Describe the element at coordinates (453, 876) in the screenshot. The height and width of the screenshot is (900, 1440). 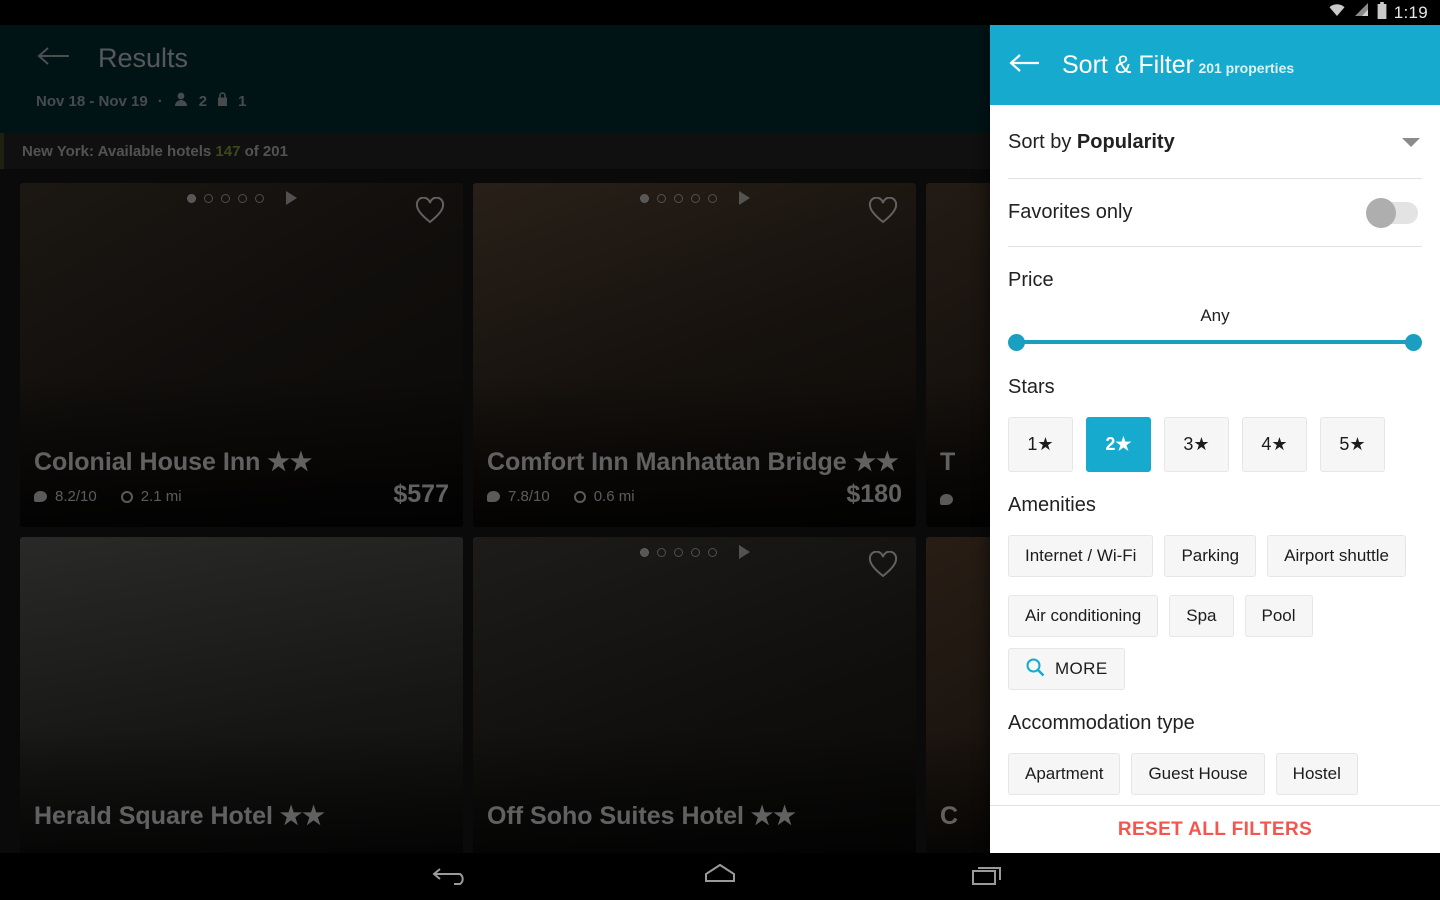
I see `nav-back-icon` at that location.